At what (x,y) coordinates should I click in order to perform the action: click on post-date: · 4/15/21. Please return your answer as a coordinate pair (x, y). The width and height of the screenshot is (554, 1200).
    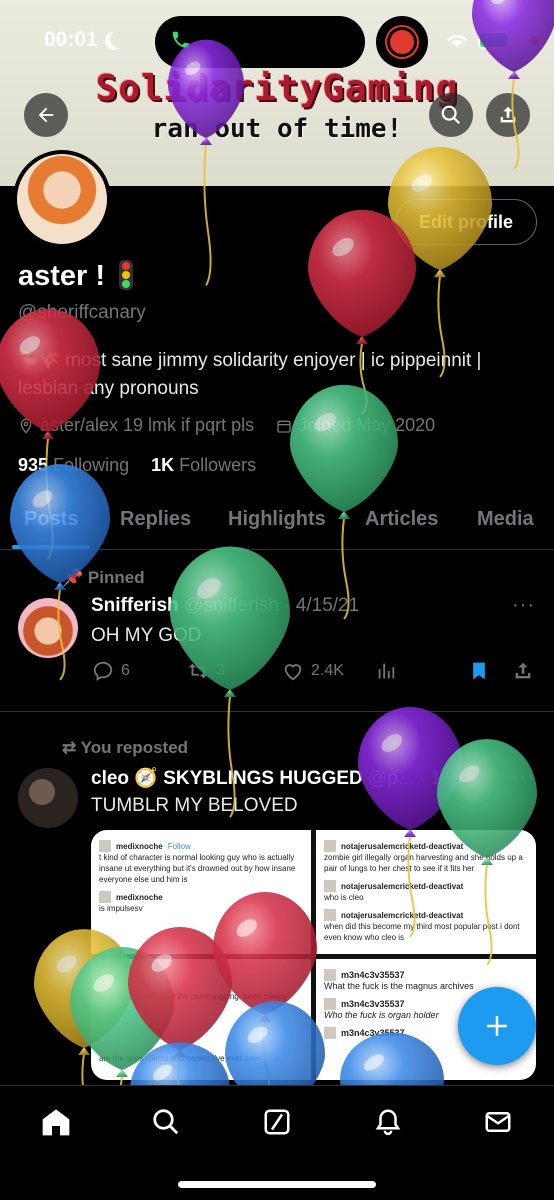
    Looking at the image, I should click on (322, 605).